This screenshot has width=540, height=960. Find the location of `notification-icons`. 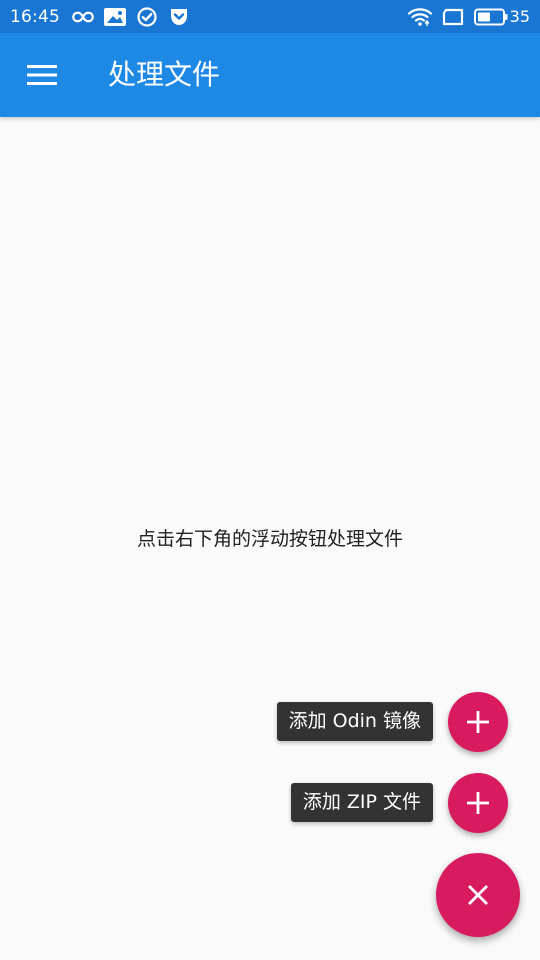

notification-icons is located at coordinates (136, 17).